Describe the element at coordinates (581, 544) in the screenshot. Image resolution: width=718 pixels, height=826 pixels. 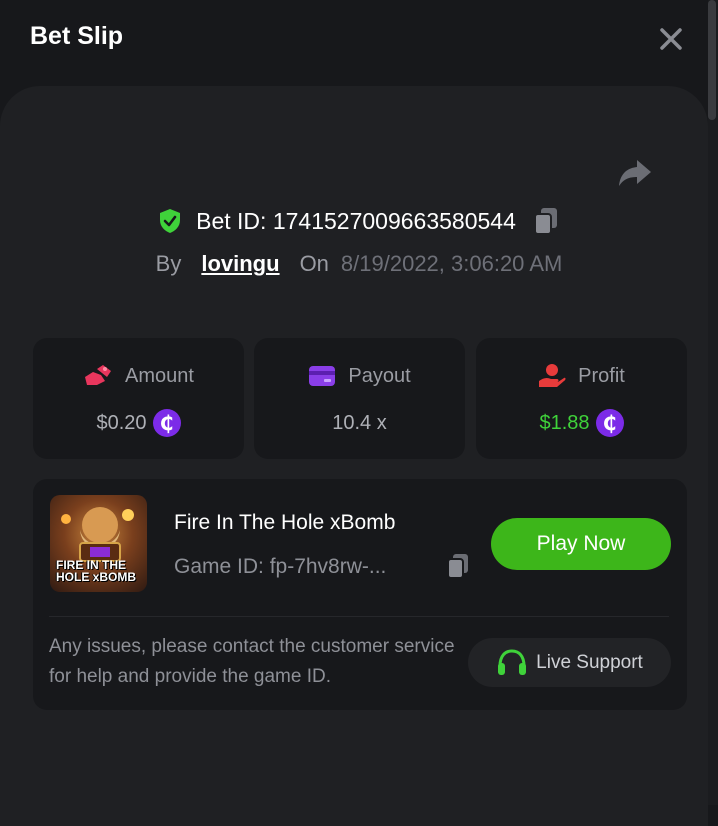
I see `play-now-button: Play Now` at that location.